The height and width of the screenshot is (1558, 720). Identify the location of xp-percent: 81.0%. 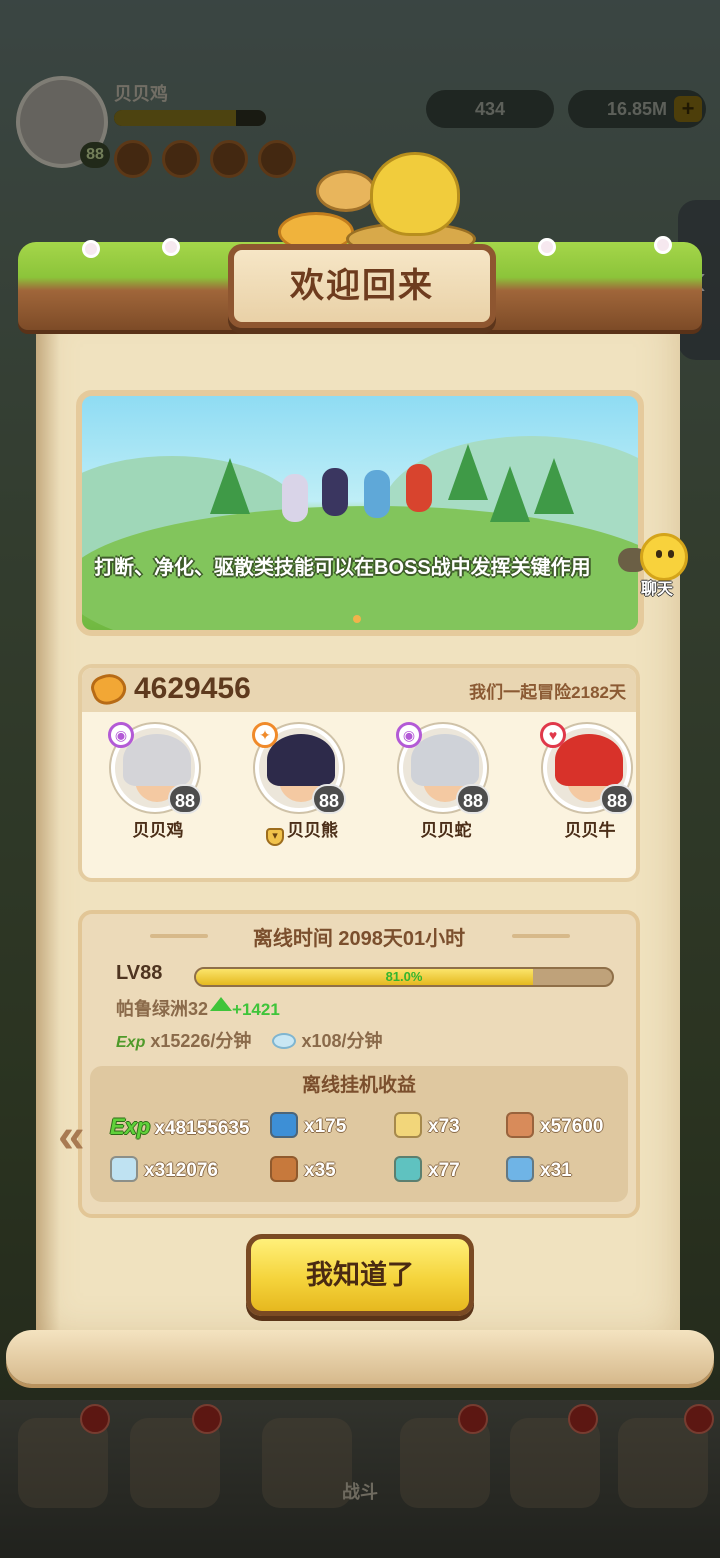
(404, 976).